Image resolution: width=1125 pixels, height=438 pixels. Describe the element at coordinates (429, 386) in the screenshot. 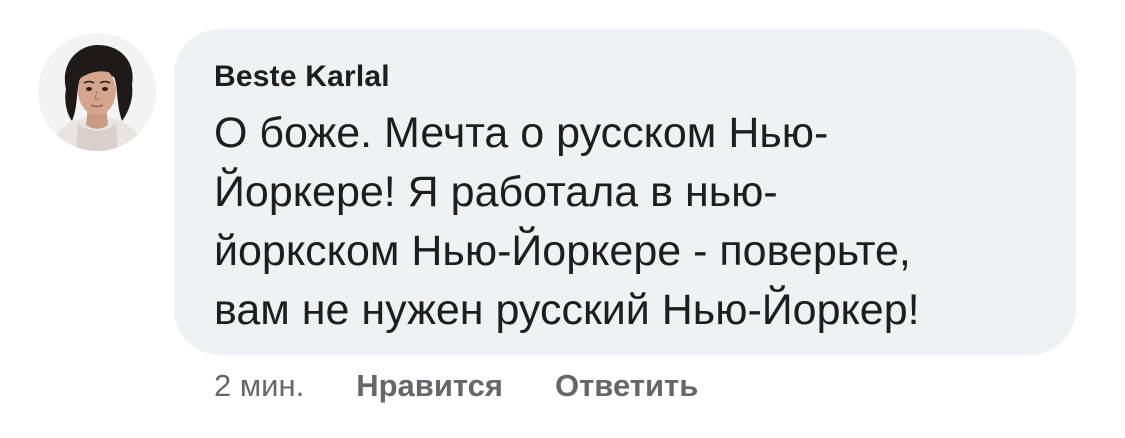

I see `like-button: Нравится` at that location.